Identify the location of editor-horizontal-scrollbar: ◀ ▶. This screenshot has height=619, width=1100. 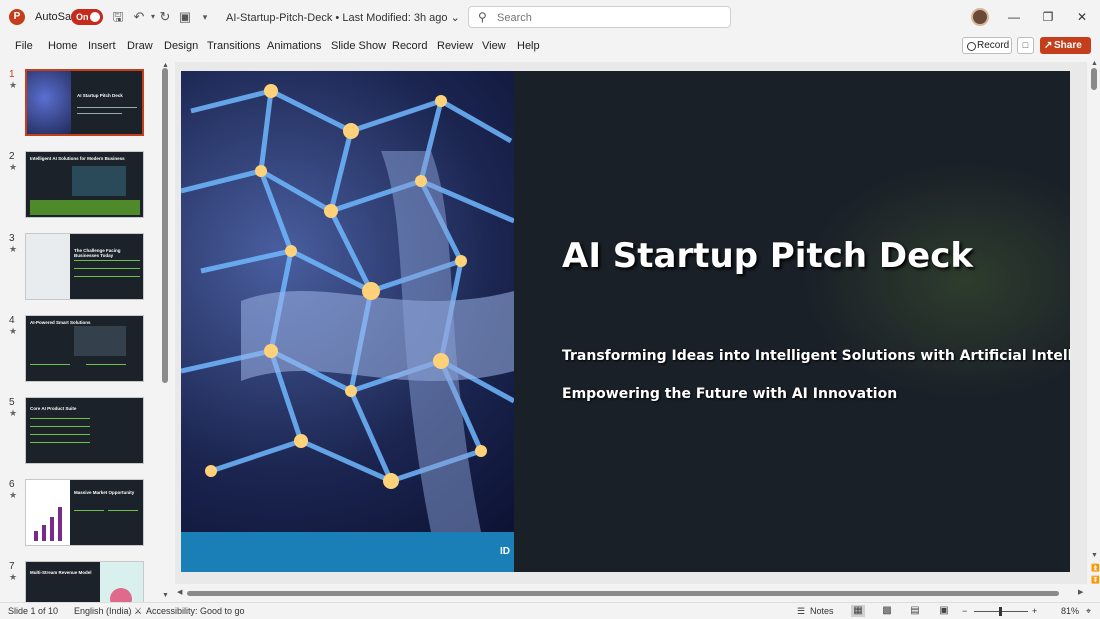
(632, 593).